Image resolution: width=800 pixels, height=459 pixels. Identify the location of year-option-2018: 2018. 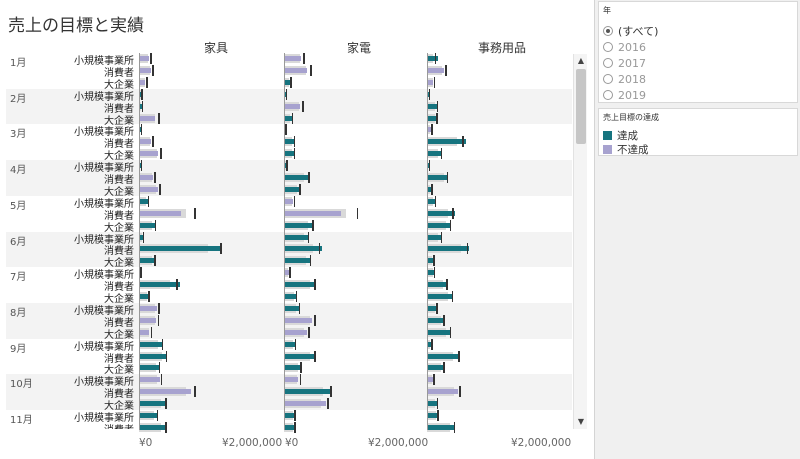
(624, 79).